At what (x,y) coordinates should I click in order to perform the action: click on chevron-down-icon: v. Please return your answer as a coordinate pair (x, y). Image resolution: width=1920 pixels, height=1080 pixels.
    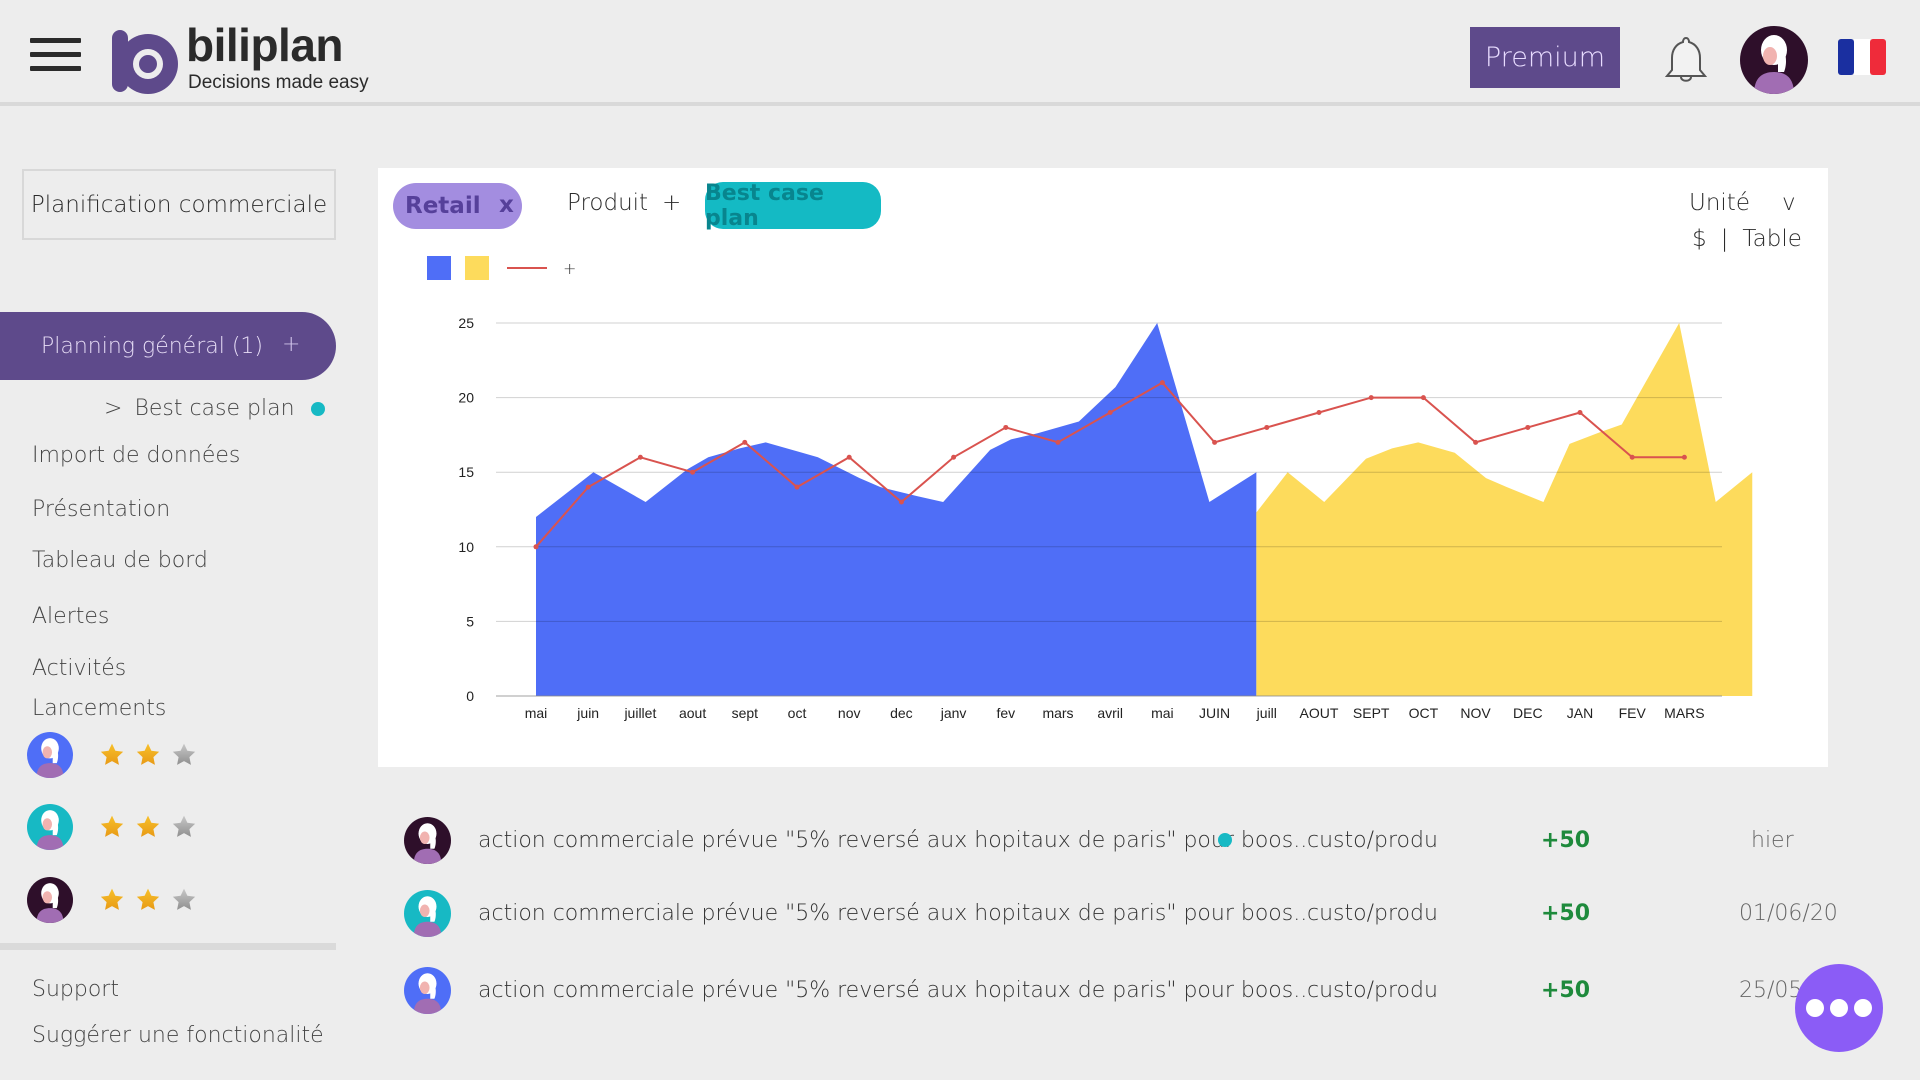
    Looking at the image, I should click on (1789, 203).